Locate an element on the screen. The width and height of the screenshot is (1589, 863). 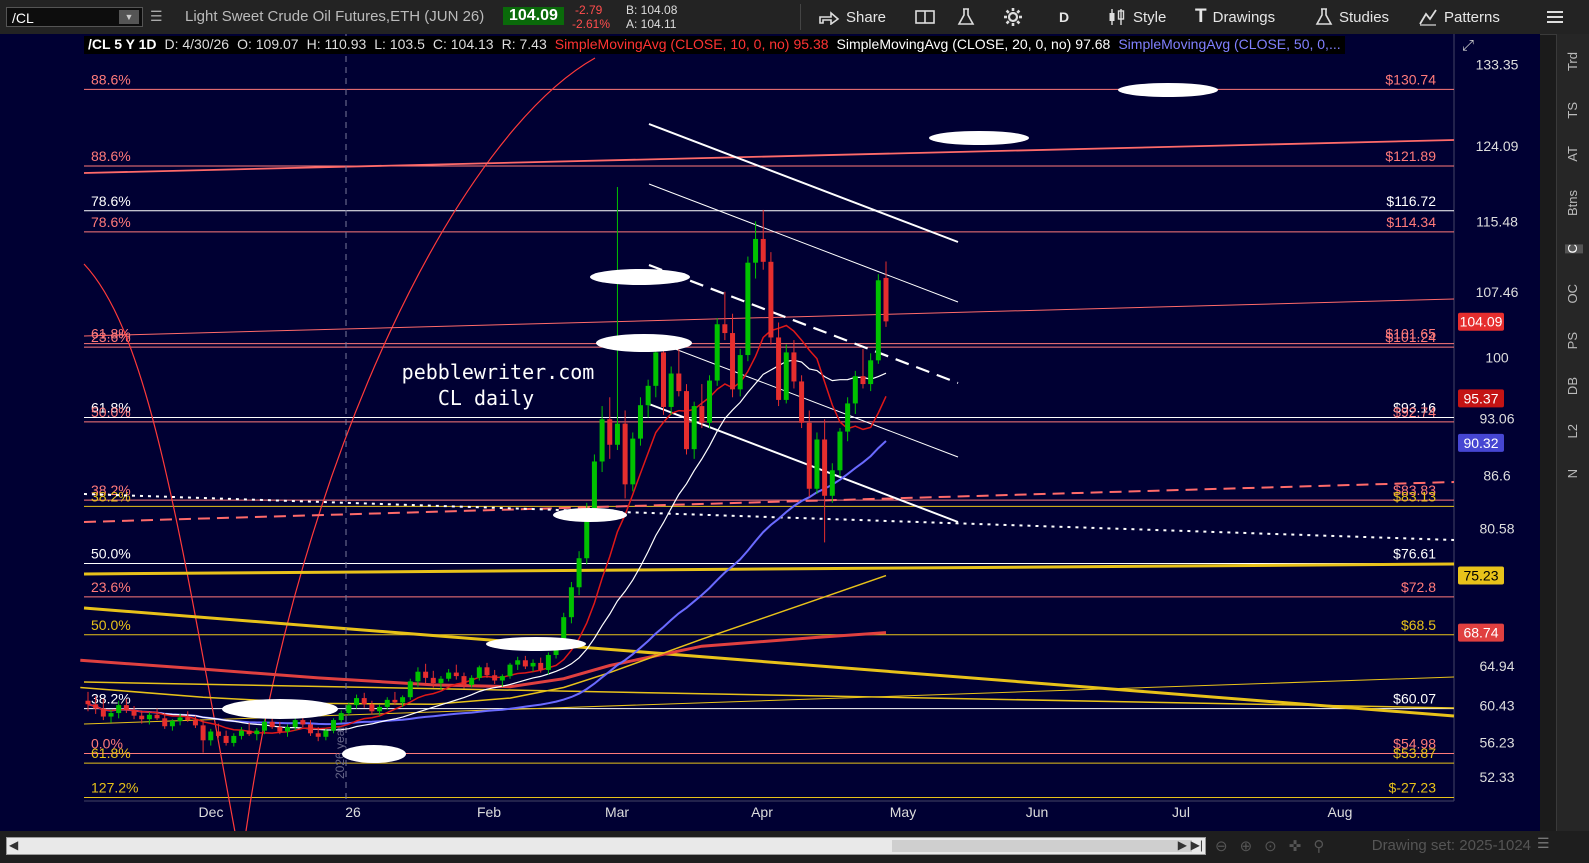
sma10-label: SimpleMovingAvg (CLOSE, 10, 0, no) is located at coordinates (672, 45).